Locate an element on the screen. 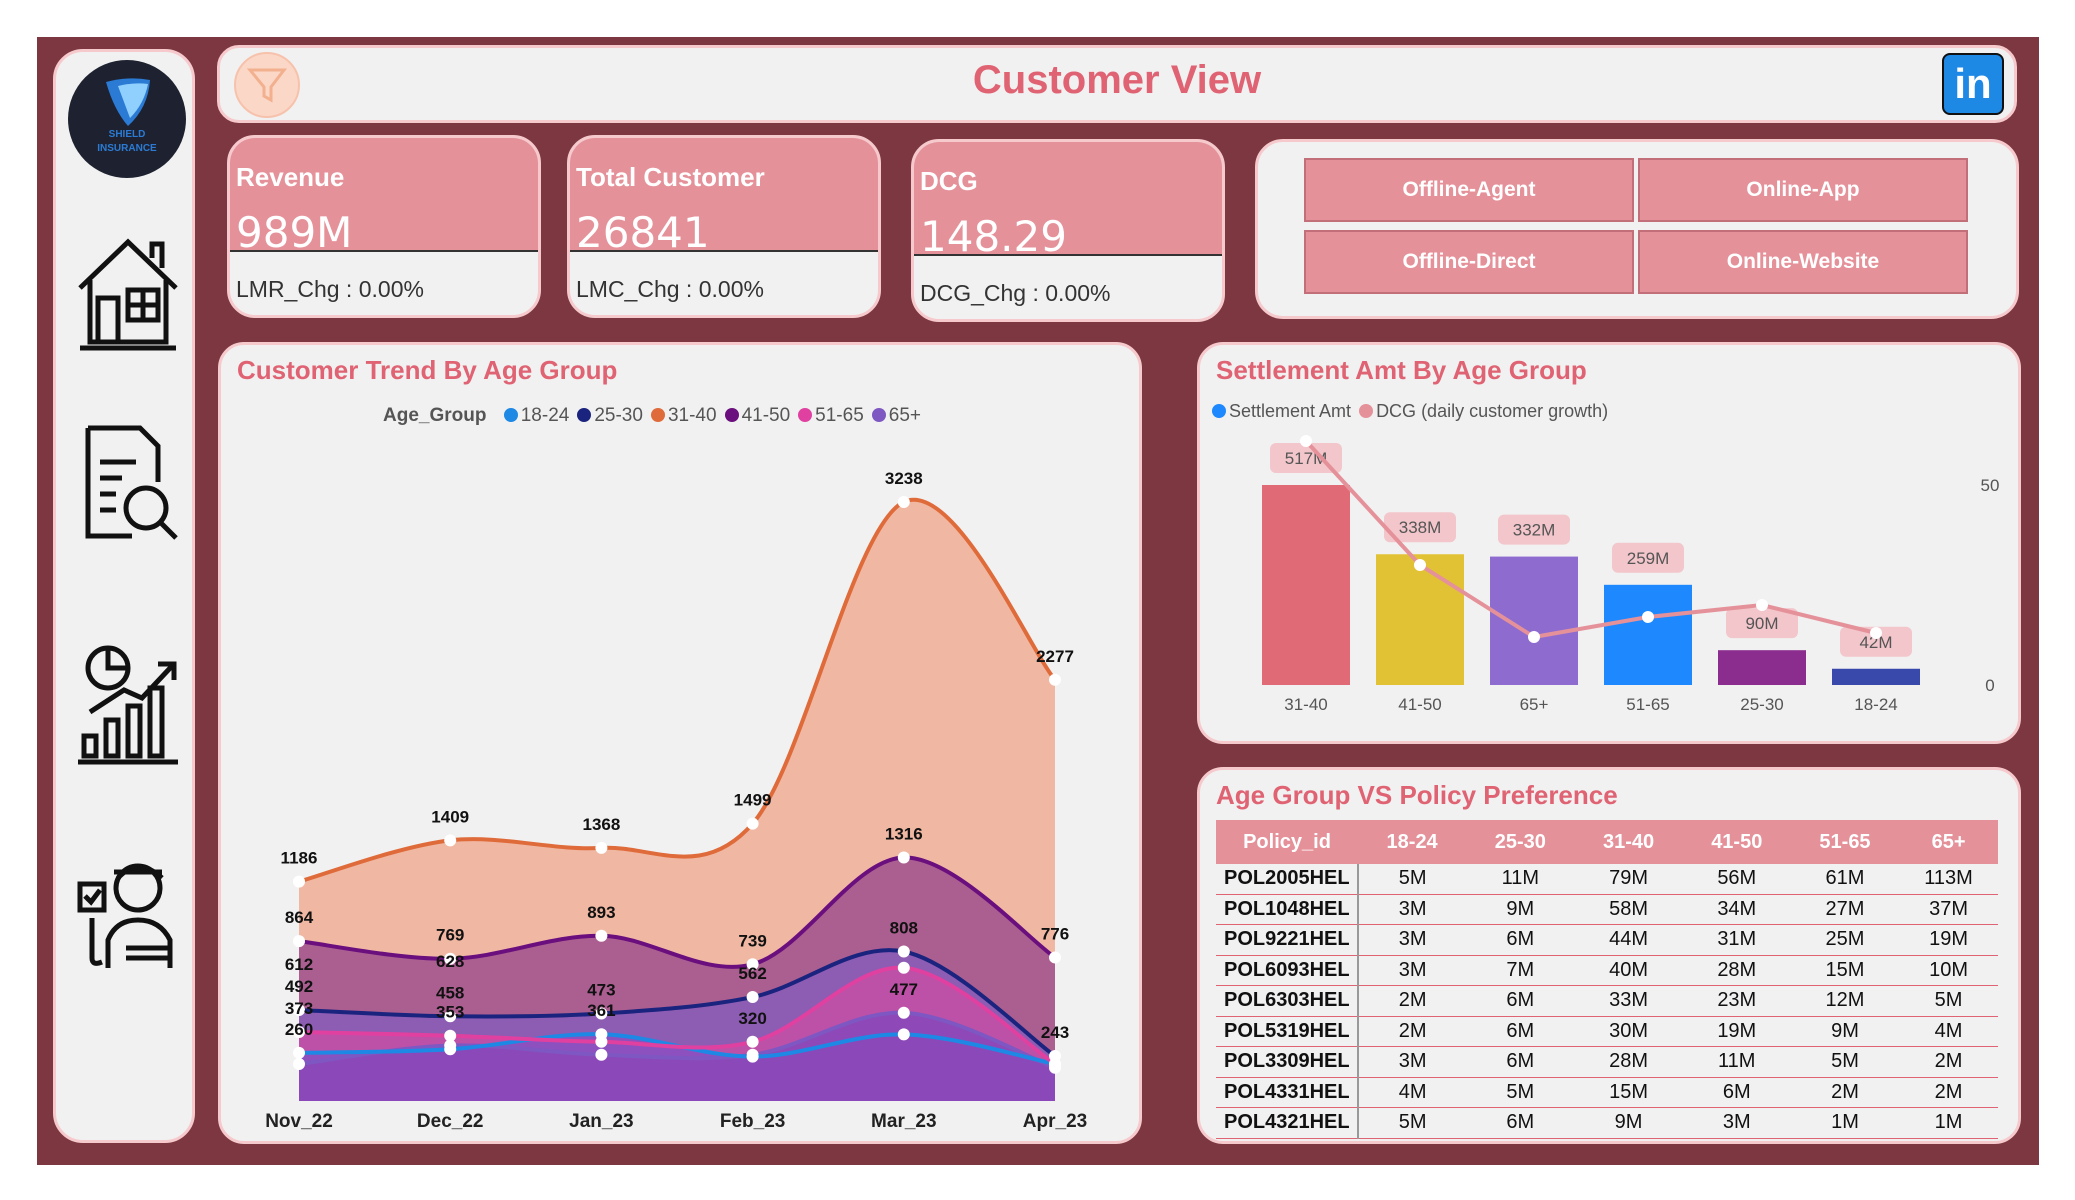 The image size is (2075, 1200). kpi-change: DCG_Chg : 0.00% is located at coordinates (1015, 293).